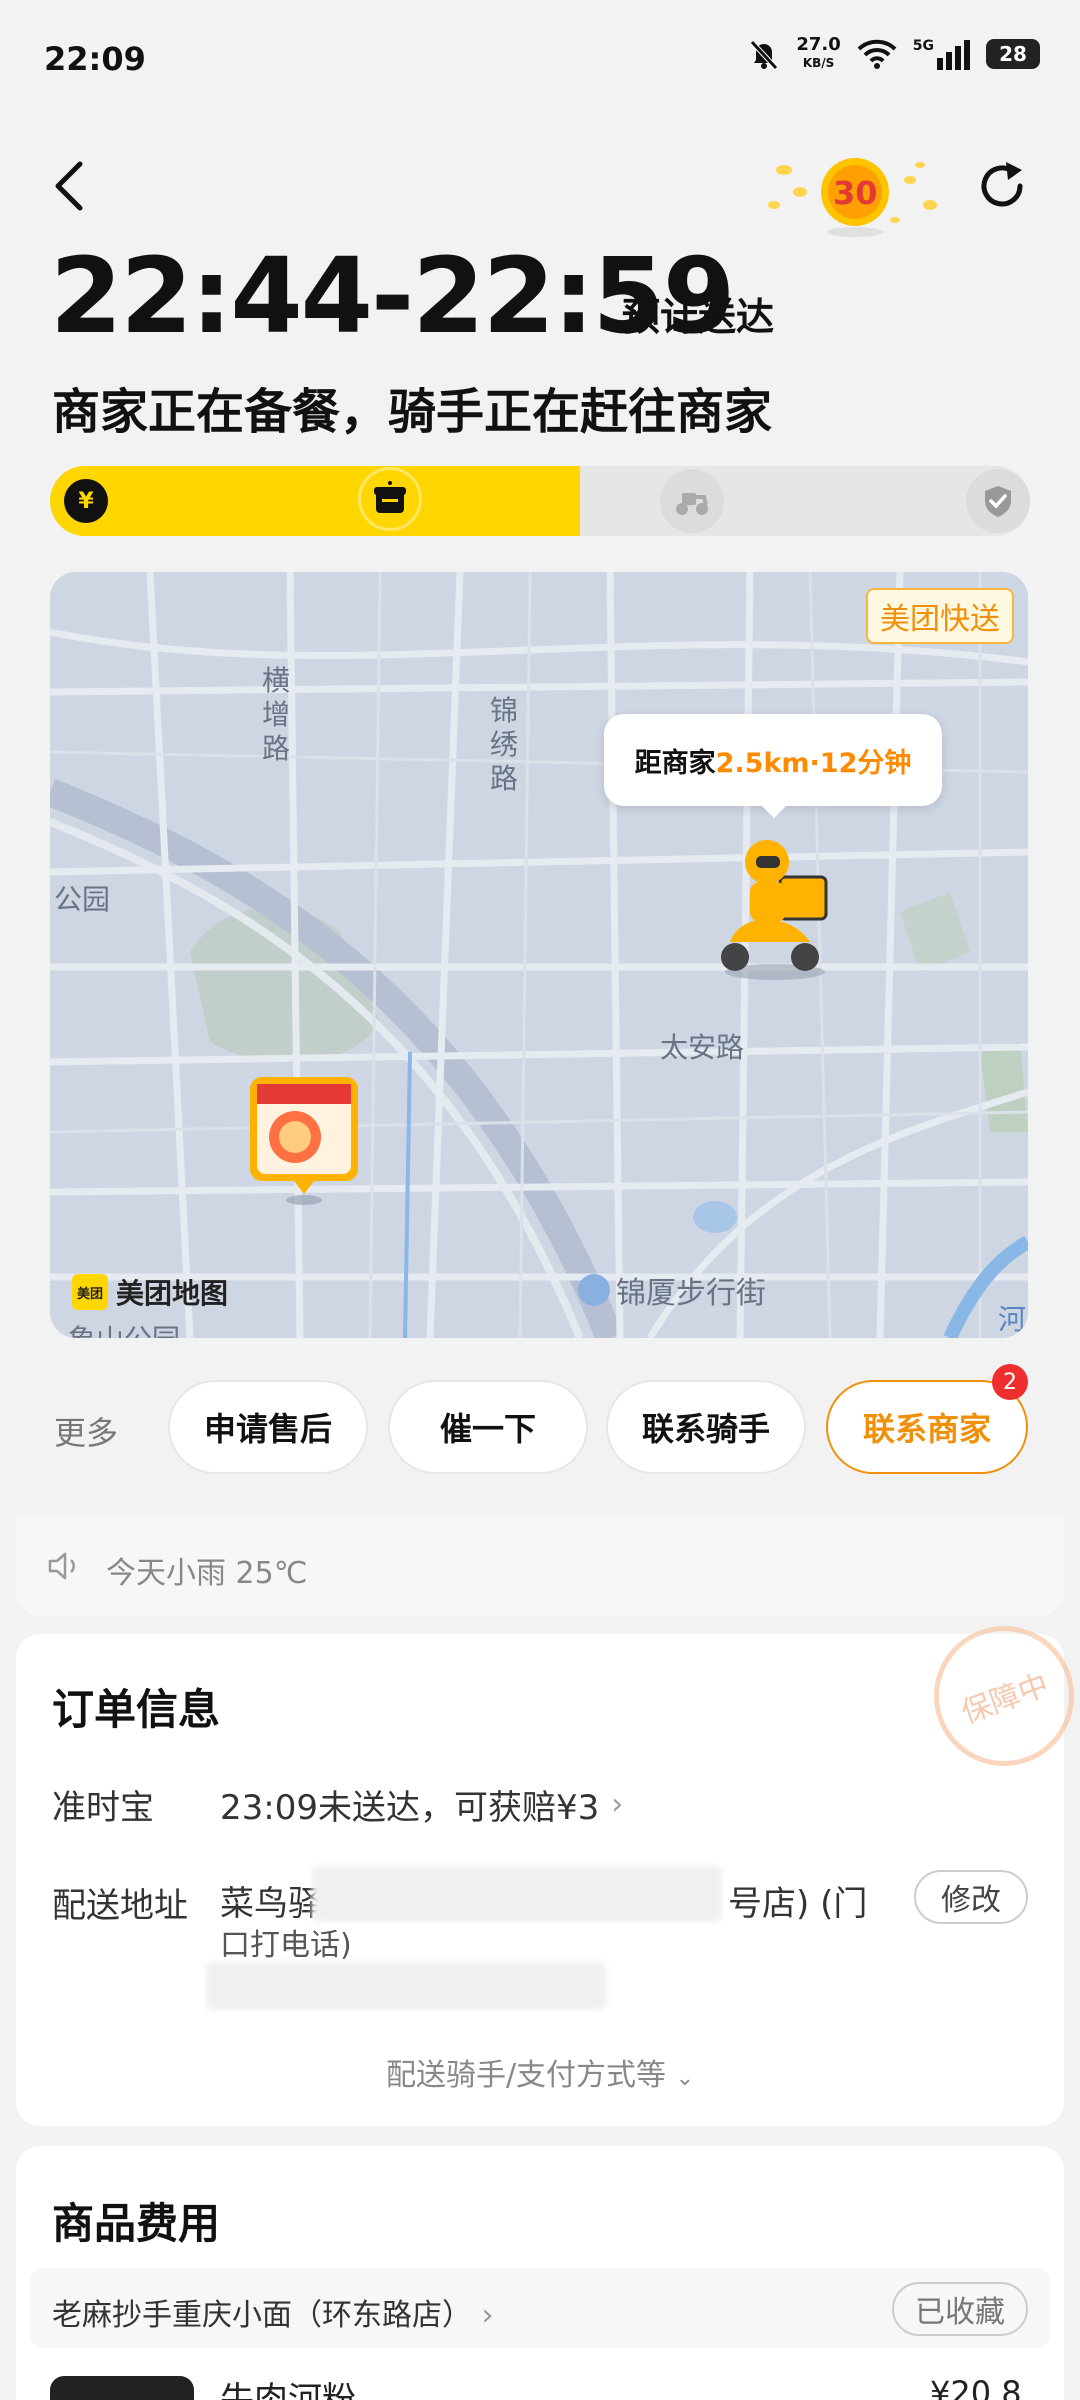 Image resolution: width=1080 pixels, height=2400 pixels. What do you see at coordinates (103, 1808) in the screenshot?
I see `ontime-label: 准时宝` at bounding box center [103, 1808].